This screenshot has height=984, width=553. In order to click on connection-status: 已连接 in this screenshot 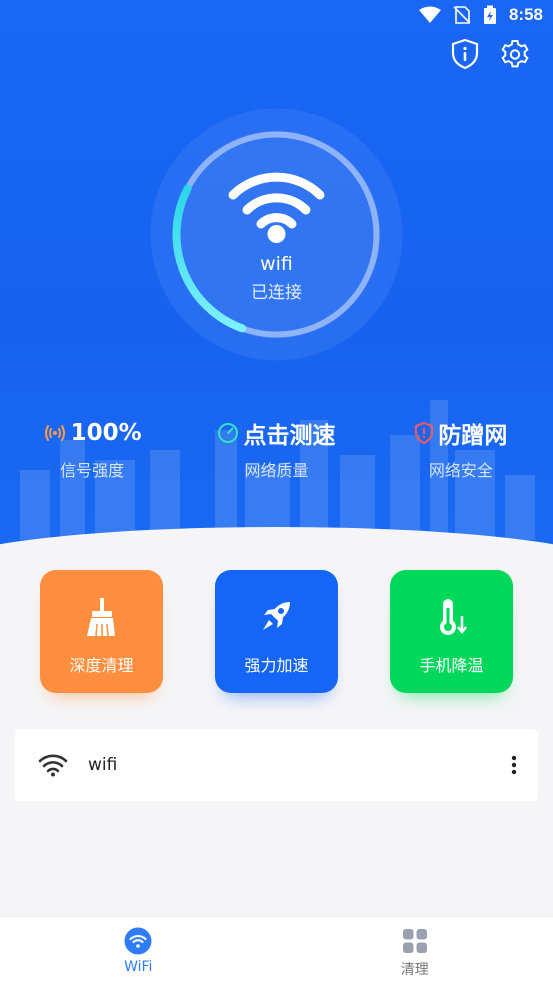, I will do `click(276, 290)`.